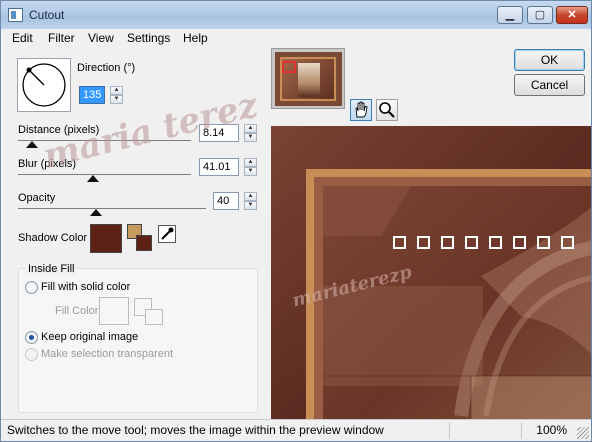 This screenshot has height=442, width=592. I want to click on direction-input: 135, so click(92, 95).